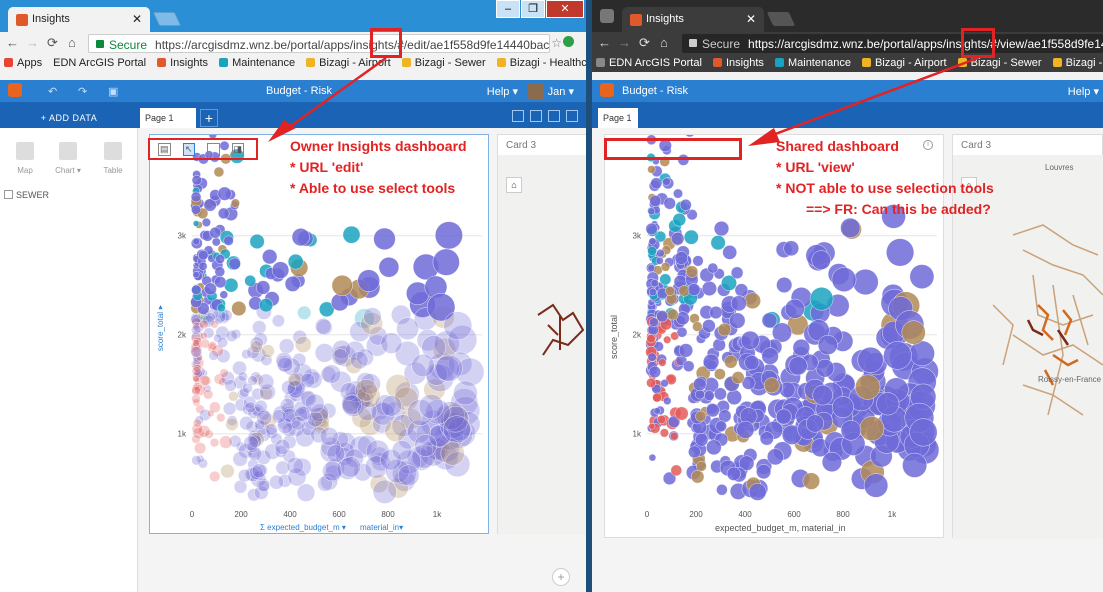  What do you see at coordinates (999, 63) in the screenshot?
I see `bookmark-item: Bizagi - Sewer` at bounding box center [999, 63].